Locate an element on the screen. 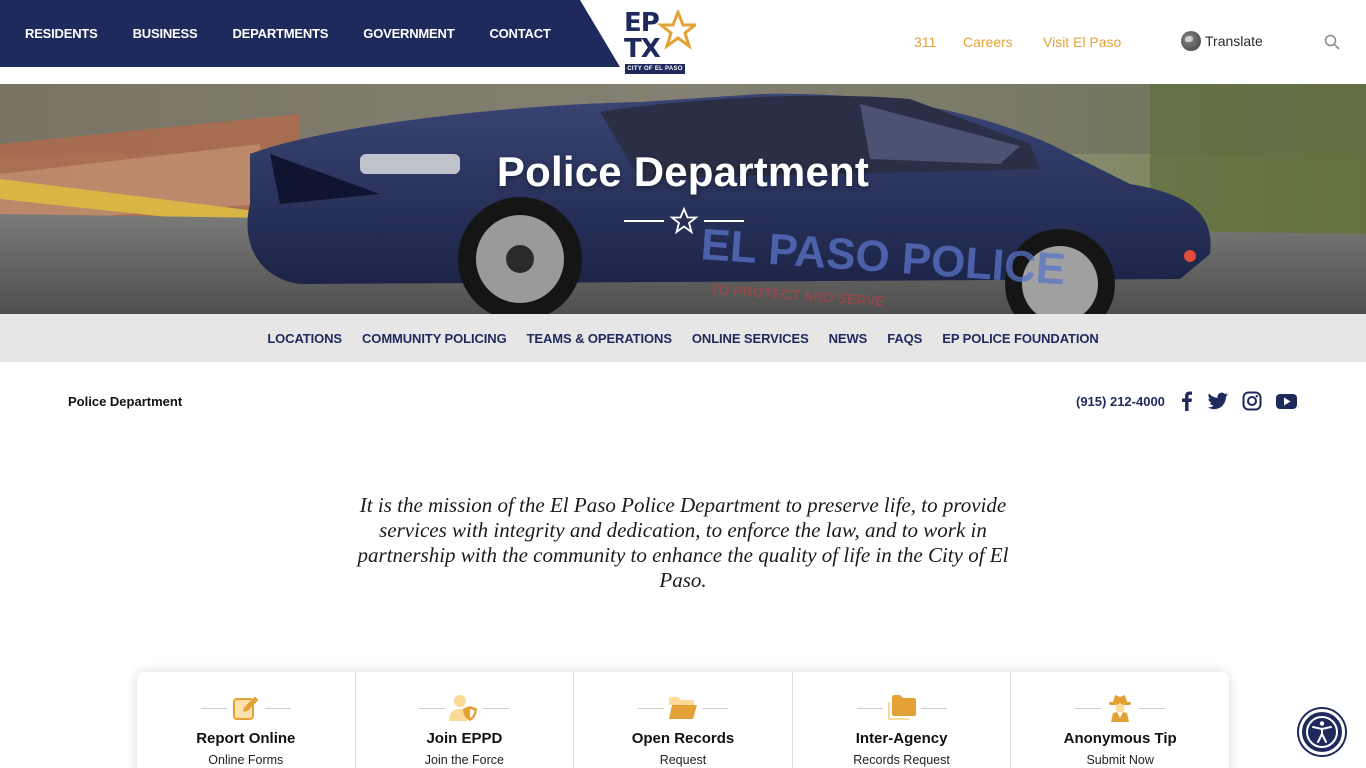 Image resolution: width=1366 pixels, height=768 pixels. logo-city-label: CITY OF EL PASO is located at coordinates (655, 69).